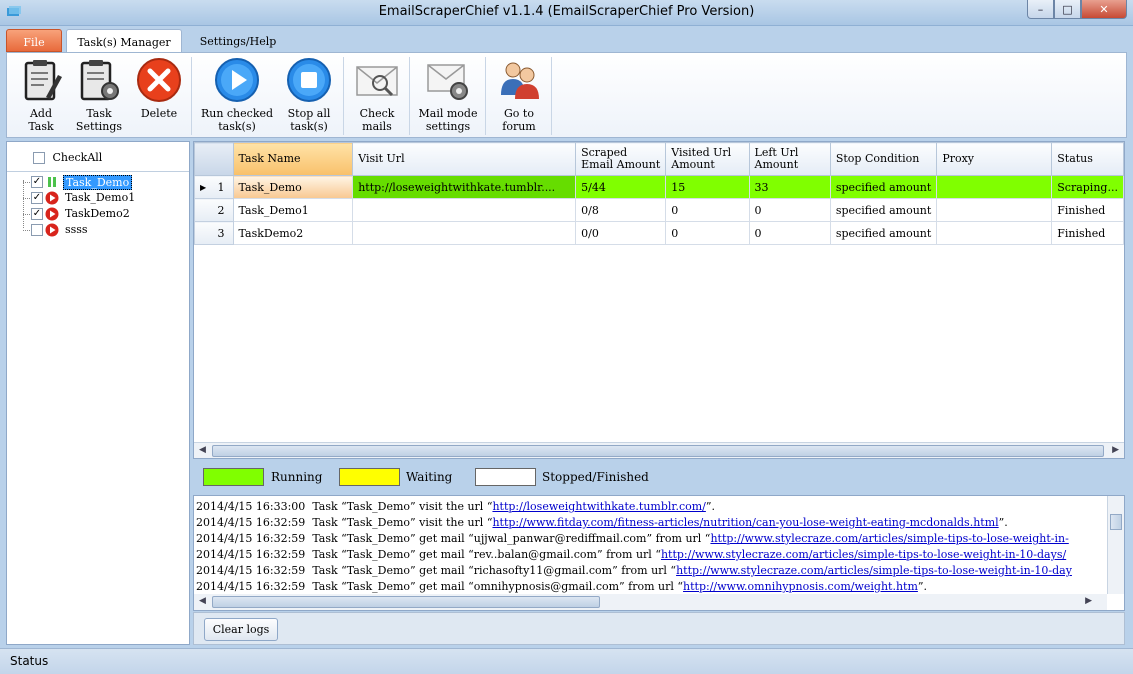 The image size is (1133, 674). Describe the element at coordinates (707, 187) in the screenshot. I see `cell-visited: 15` at that location.